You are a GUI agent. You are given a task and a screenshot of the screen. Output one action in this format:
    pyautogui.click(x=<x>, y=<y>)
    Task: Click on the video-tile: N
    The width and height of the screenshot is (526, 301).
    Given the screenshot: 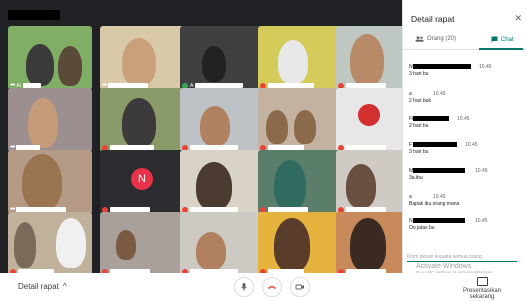 What is the action you would take?
    pyautogui.click(x=142, y=182)
    